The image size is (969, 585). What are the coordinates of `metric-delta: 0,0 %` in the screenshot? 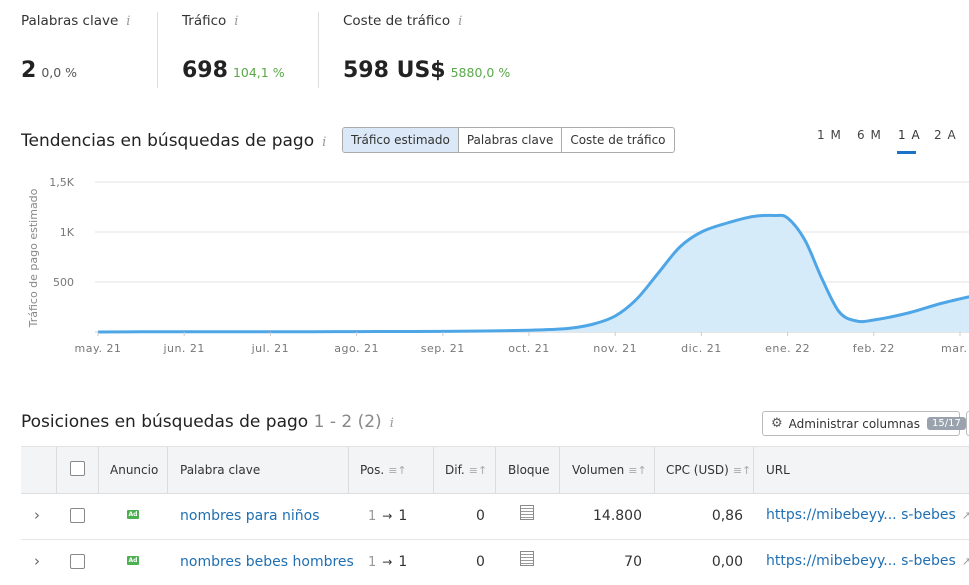 It's located at (59, 72).